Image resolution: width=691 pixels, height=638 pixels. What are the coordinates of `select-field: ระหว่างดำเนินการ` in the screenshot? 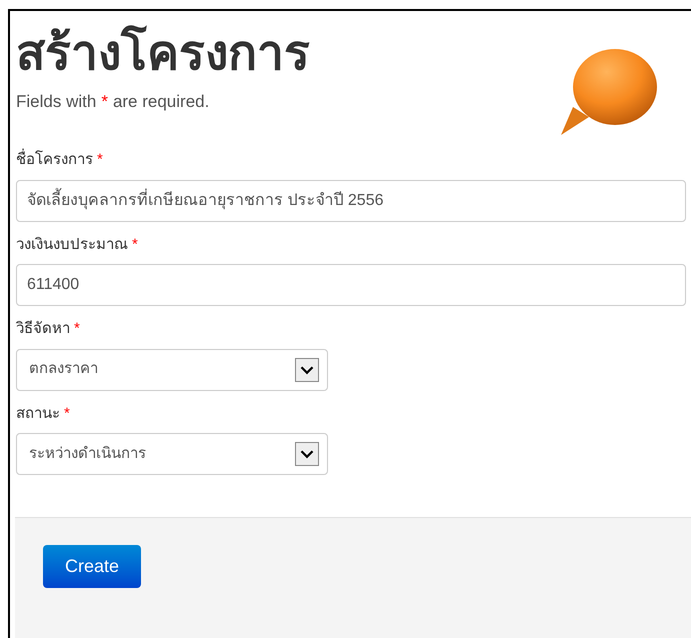 It's located at (172, 454).